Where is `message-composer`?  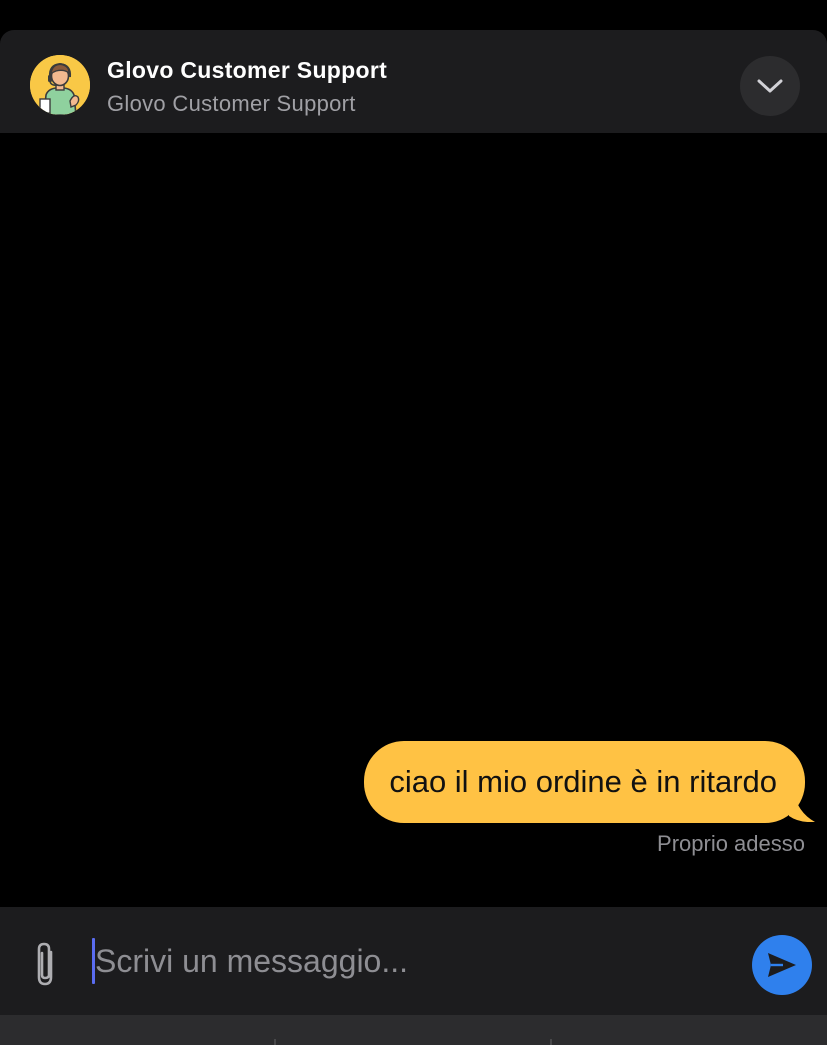
message-composer is located at coordinates (413, 961).